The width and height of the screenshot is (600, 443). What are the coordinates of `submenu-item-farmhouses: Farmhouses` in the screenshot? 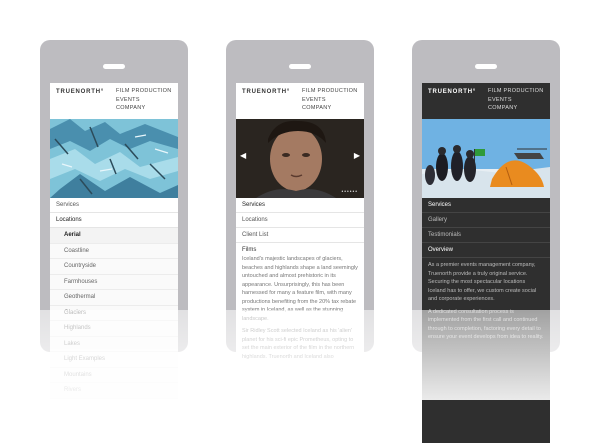 It's located at (114, 282).